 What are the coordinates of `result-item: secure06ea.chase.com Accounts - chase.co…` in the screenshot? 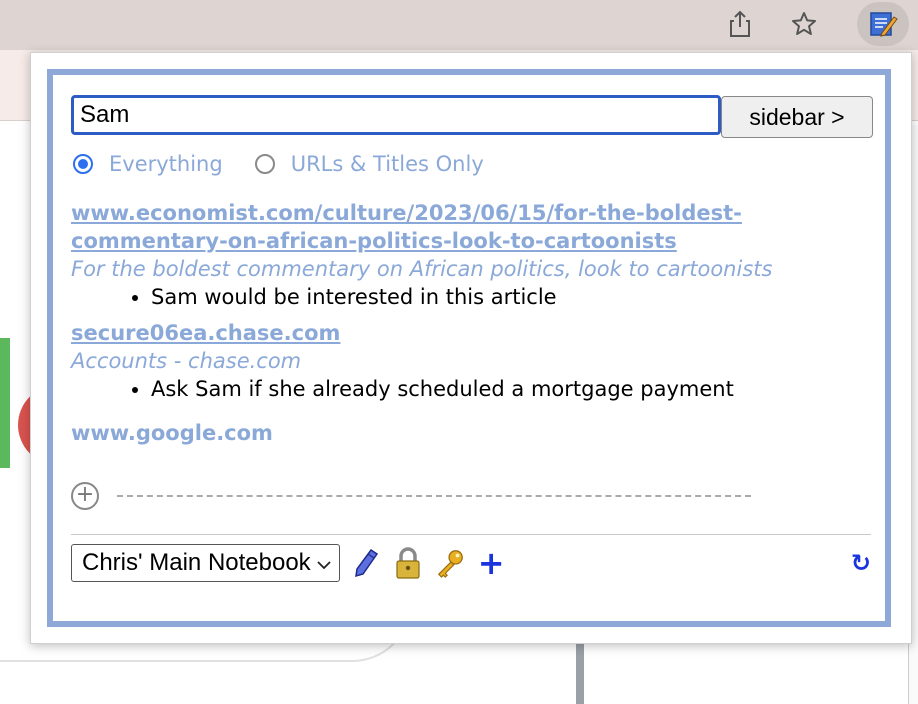 It's located at (471, 361).